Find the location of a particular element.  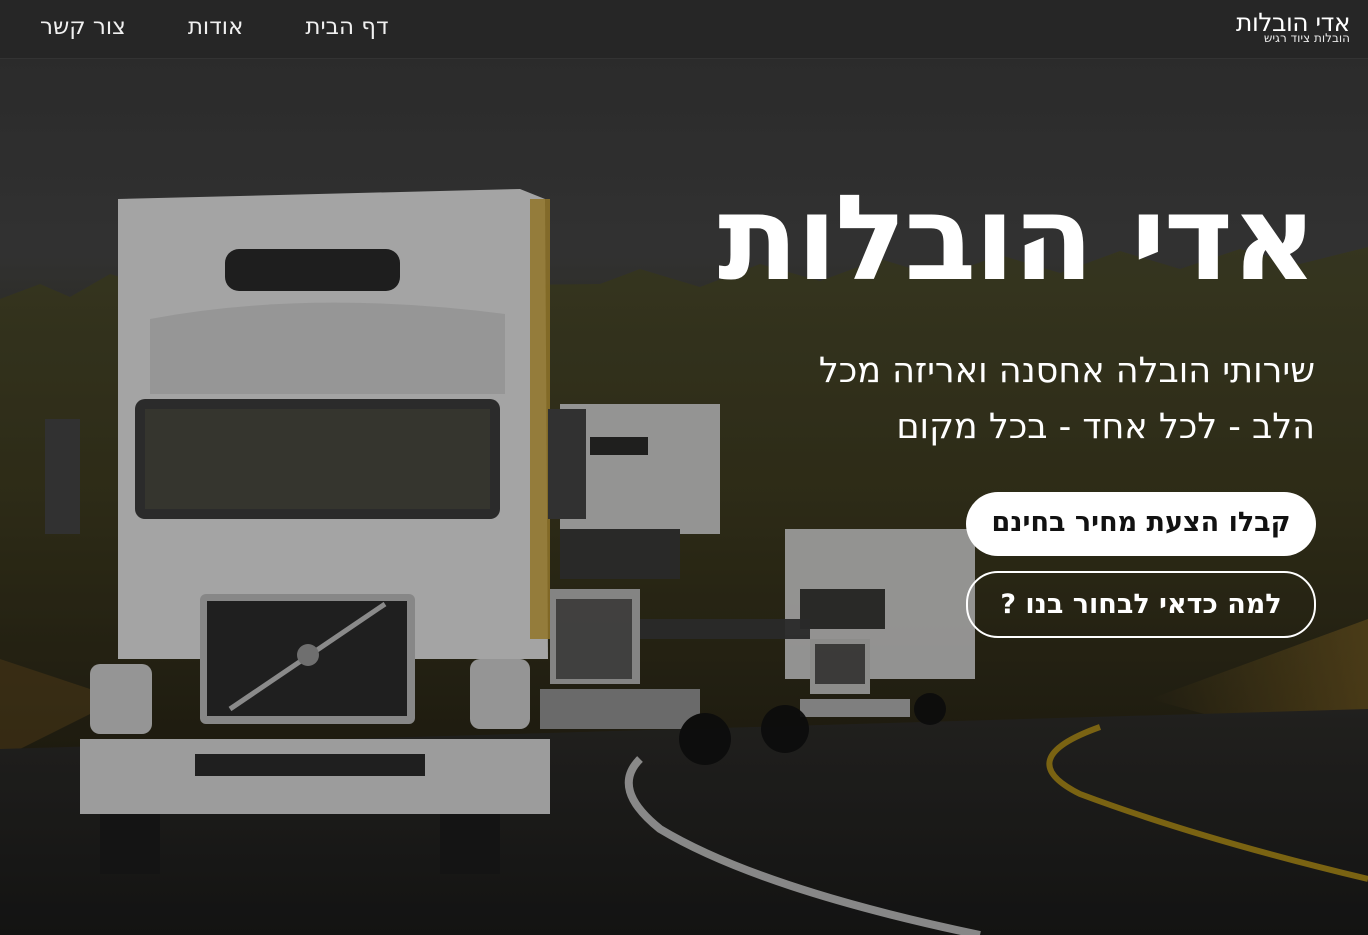

hero-title: אדי הובלות is located at coordinates (1017, 238).